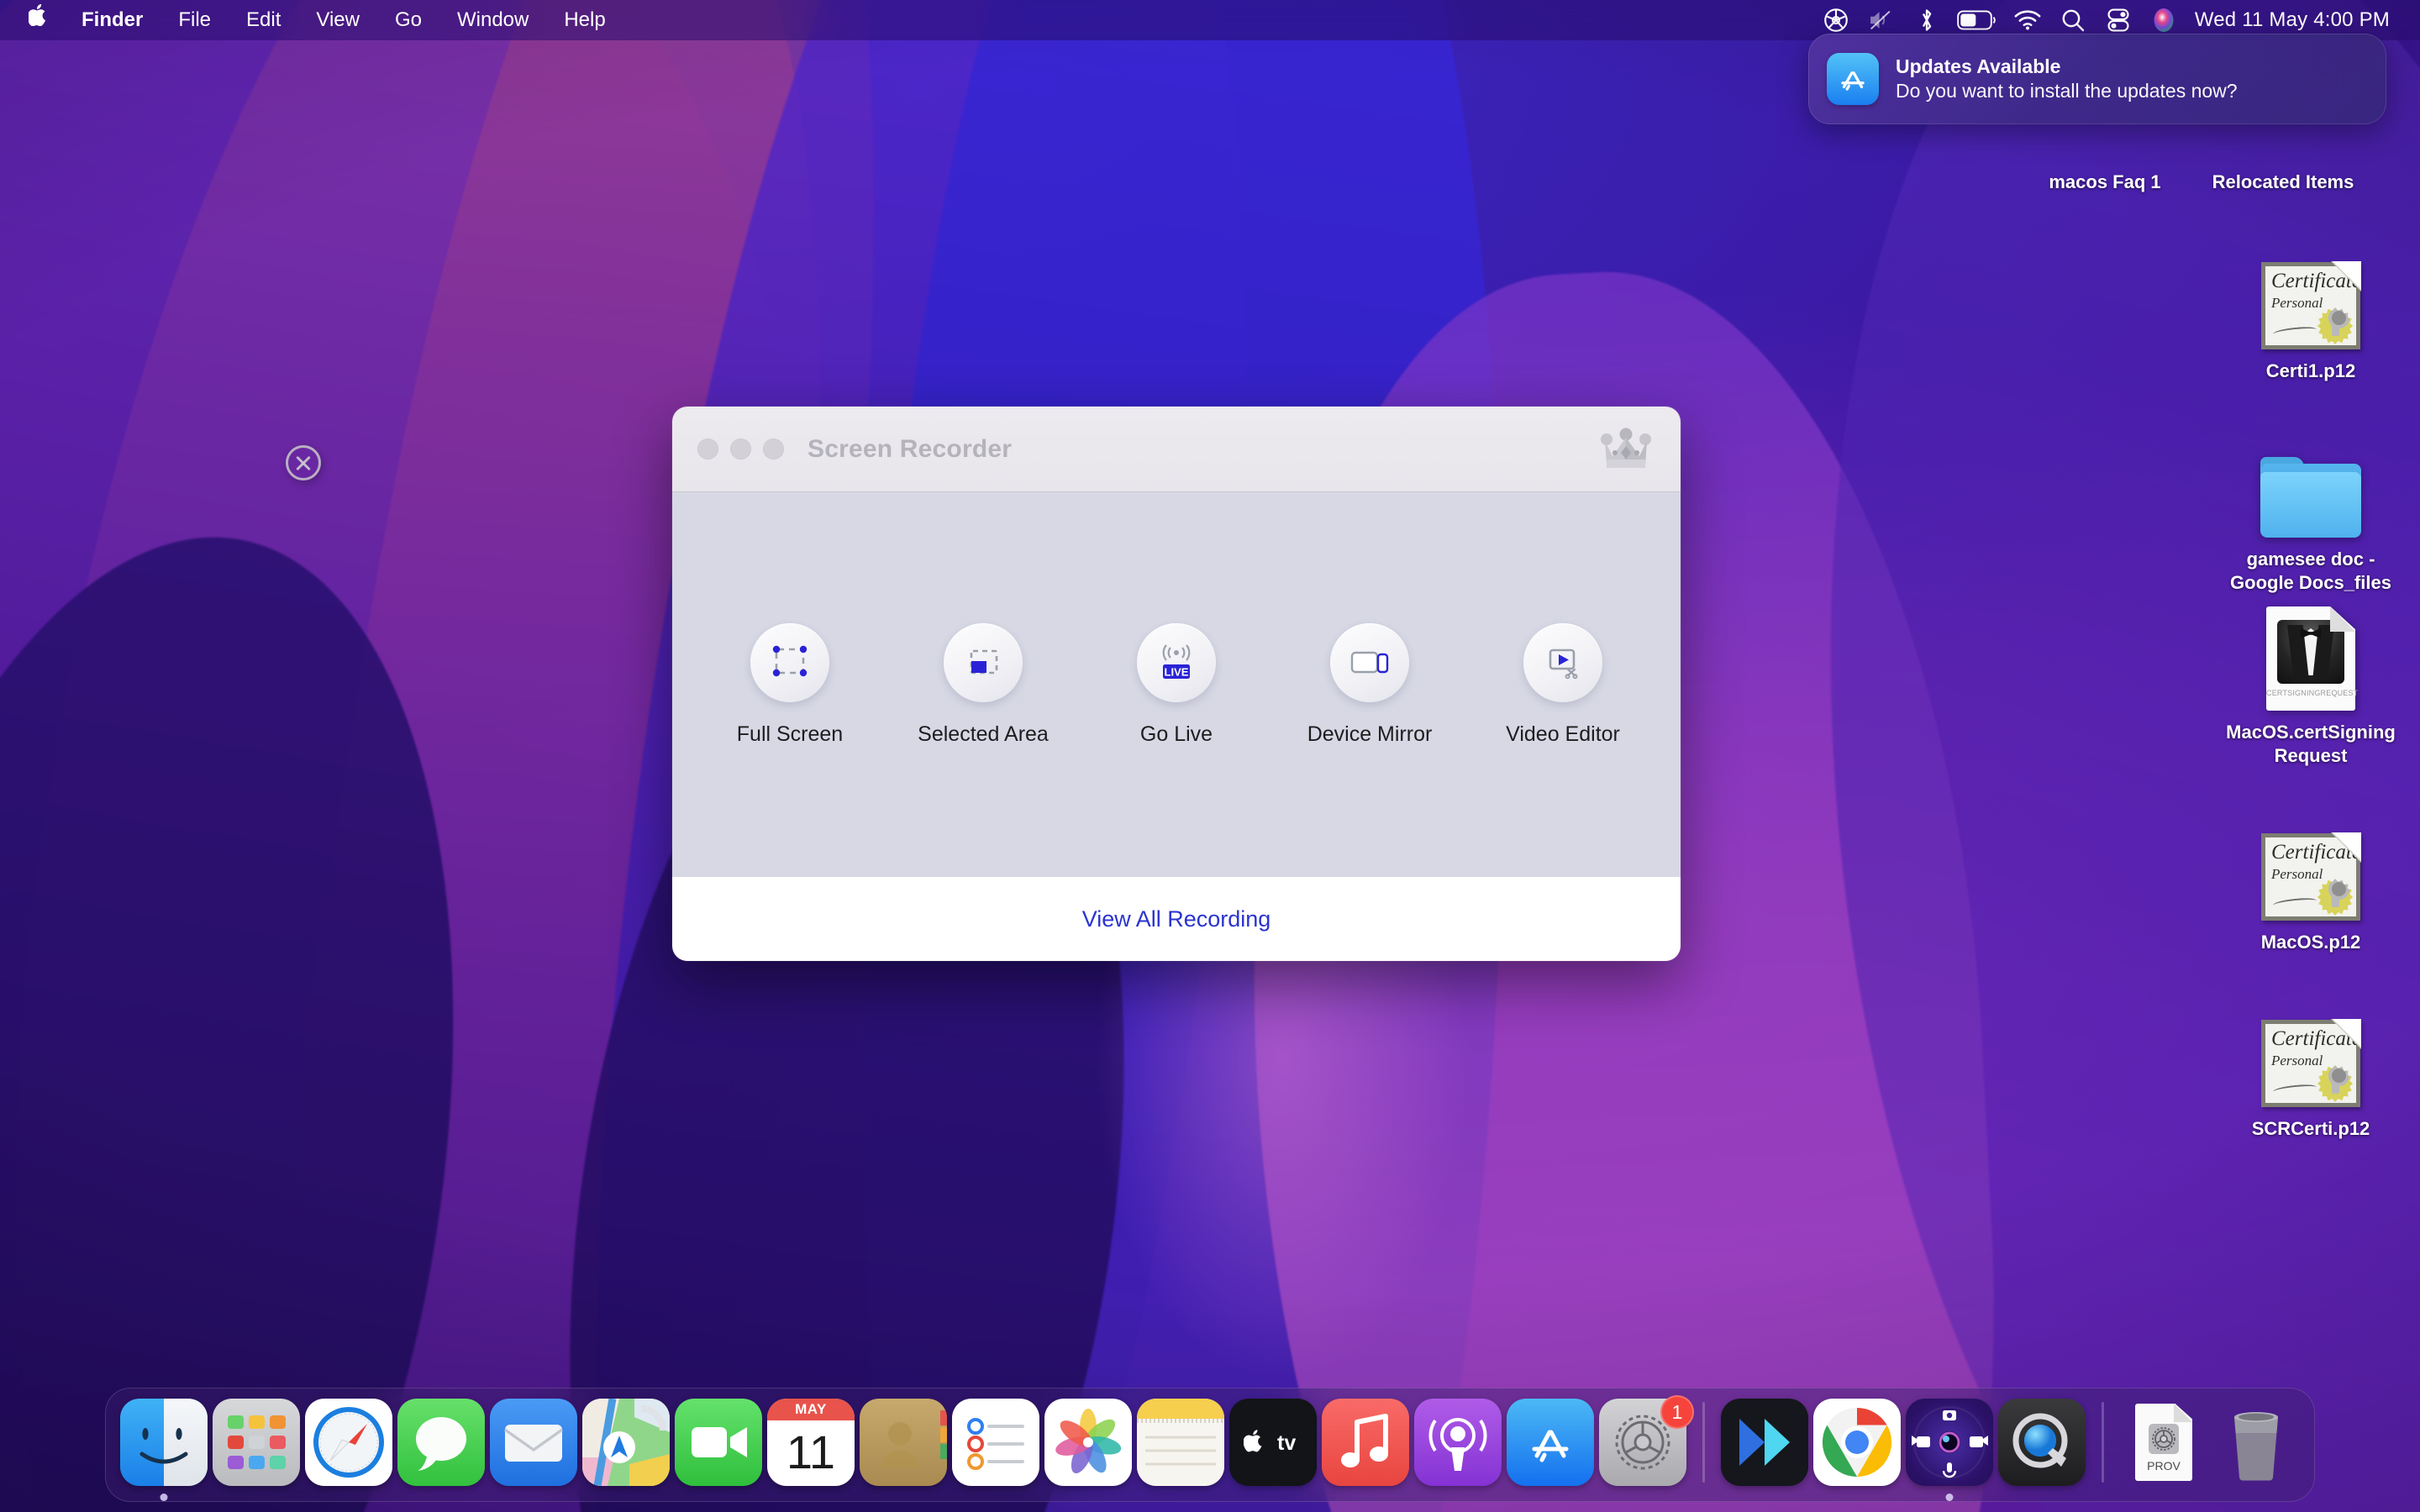  I want to click on desktop-icon-label: Certi1.p12, so click(2310, 370).